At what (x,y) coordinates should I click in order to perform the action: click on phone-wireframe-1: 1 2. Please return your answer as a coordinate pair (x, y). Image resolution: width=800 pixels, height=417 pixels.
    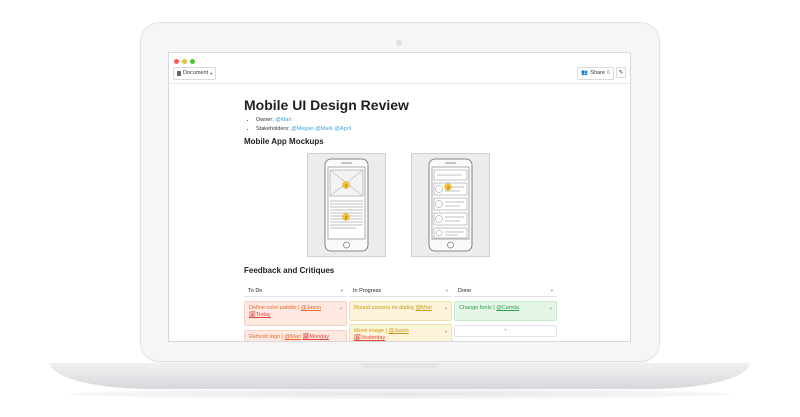
    Looking at the image, I should click on (346, 205).